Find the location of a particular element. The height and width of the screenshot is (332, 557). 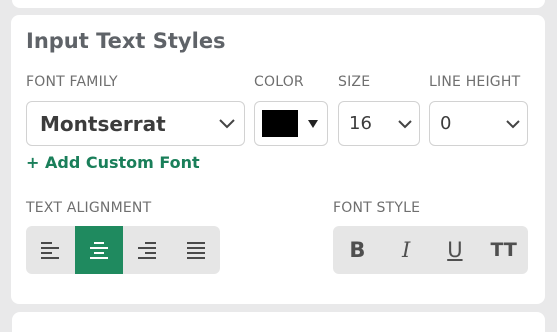

add-custom-font-link: + Add Custom Font is located at coordinates (113, 162).